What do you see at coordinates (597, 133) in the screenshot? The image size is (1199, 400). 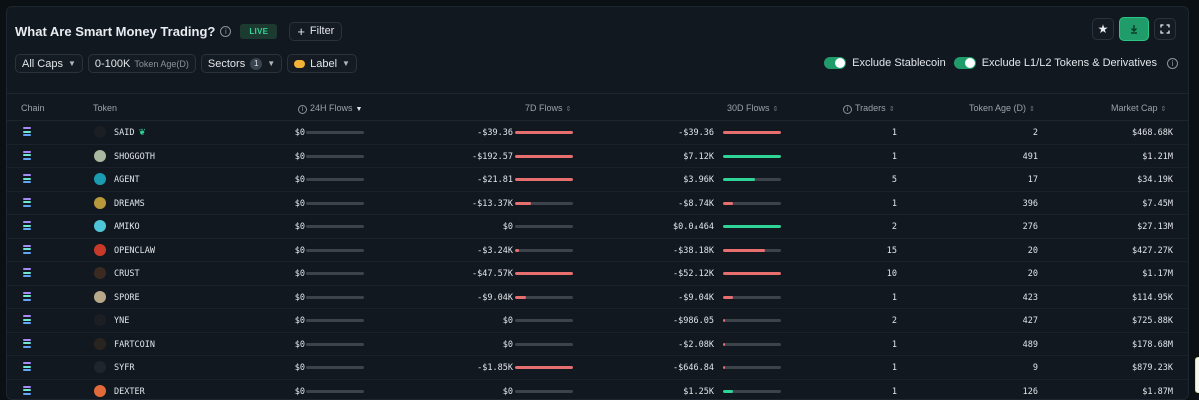 I see `table-row: SAID ❦ $0 -$39.36 -$39.36 1 2 $468.68K` at bounding box center [597, 133].